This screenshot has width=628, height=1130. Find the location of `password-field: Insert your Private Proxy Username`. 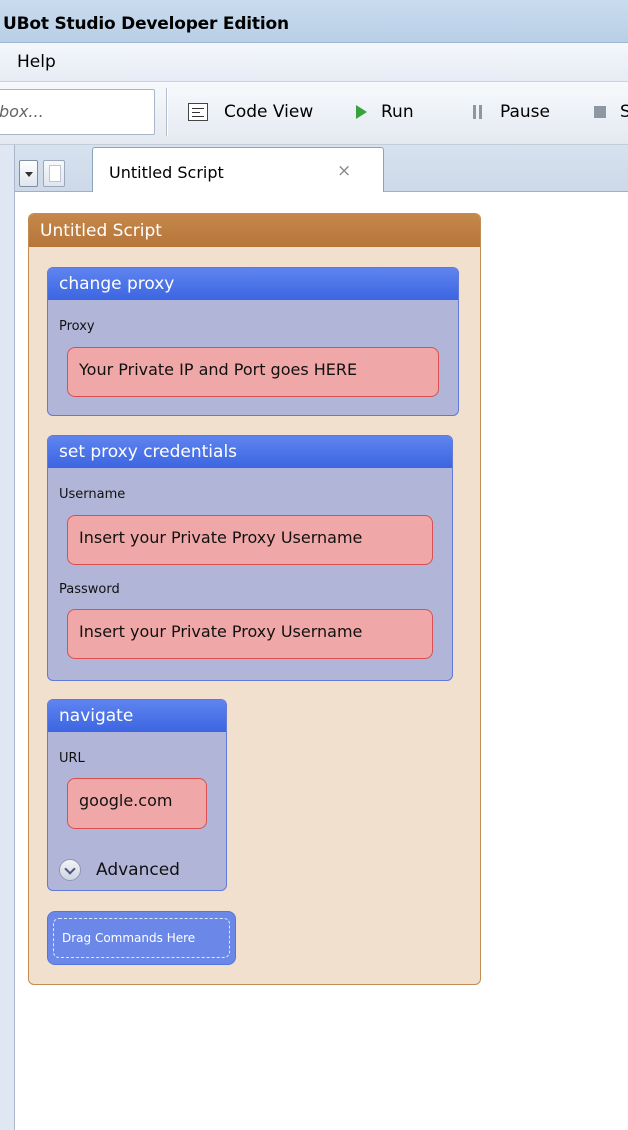

password-field: Insert your Private Proxy Username is located at coordinates (250, 634).